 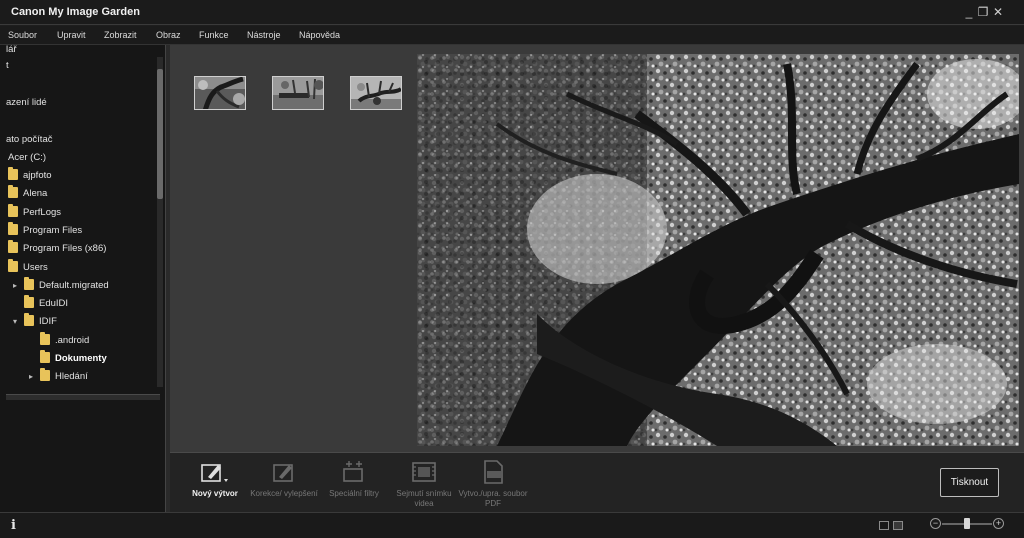 I want to click on special-filters-tool: Speciální filtry, so click(x=354, y=479).